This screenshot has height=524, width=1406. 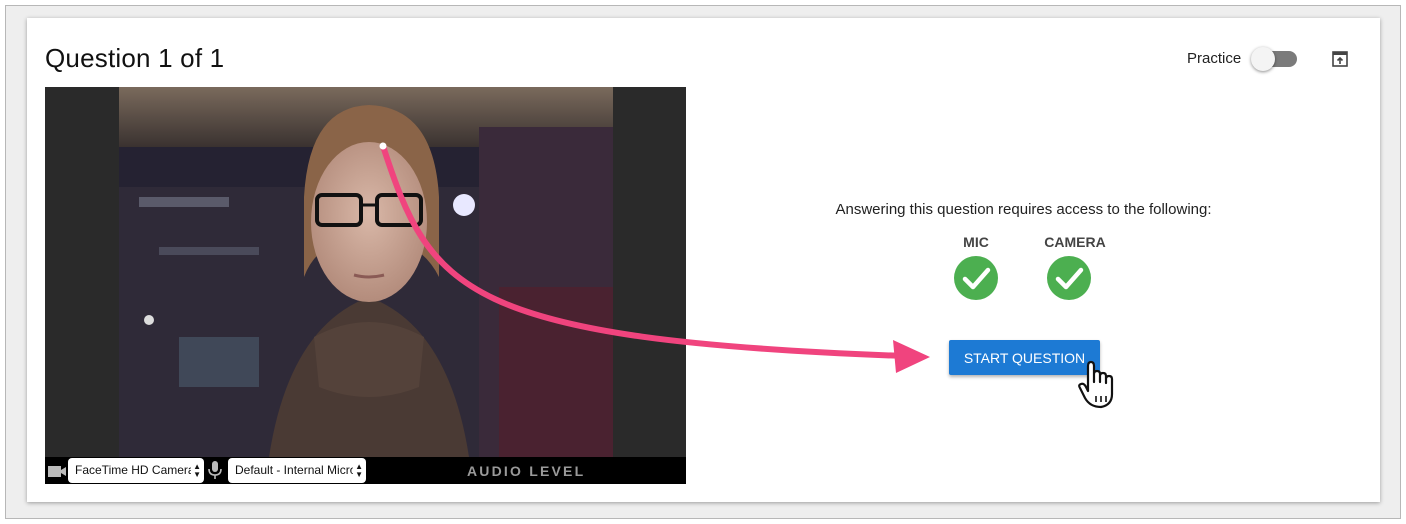 I want to click on practice-toggle, so click(x=1274, y=59).